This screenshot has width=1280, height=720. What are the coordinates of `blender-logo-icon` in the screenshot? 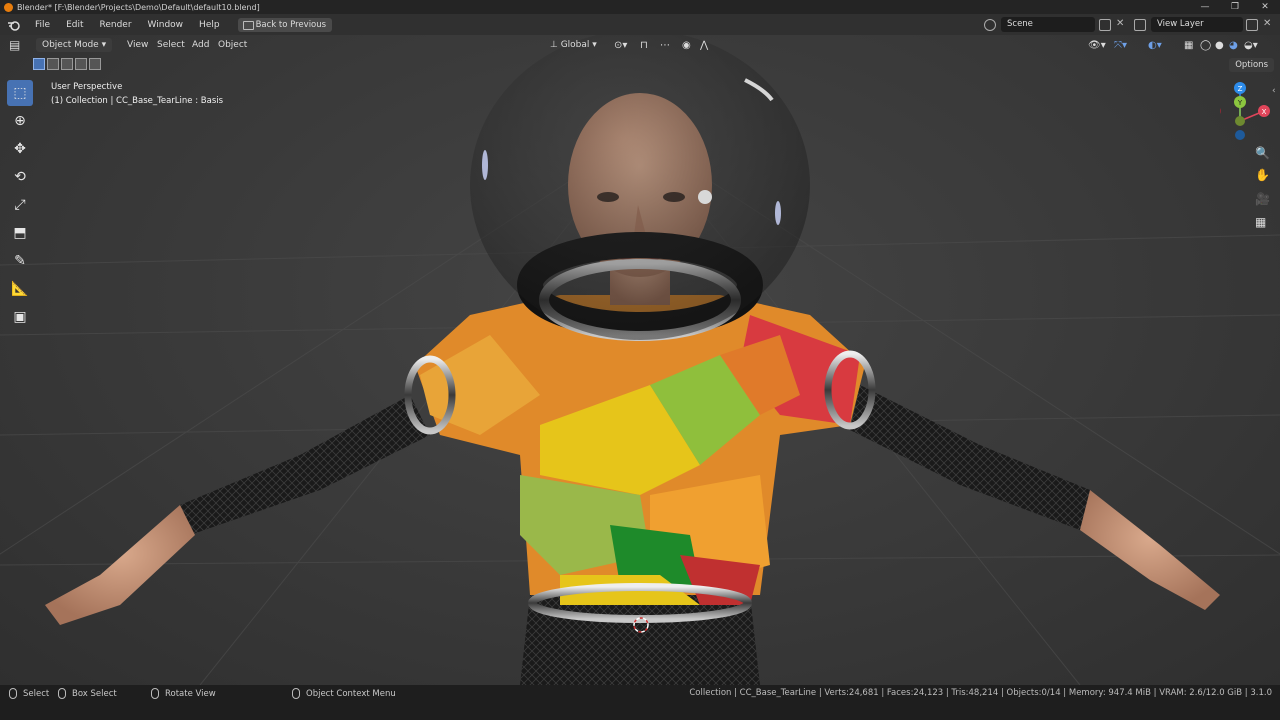 It's located at (8, 7).